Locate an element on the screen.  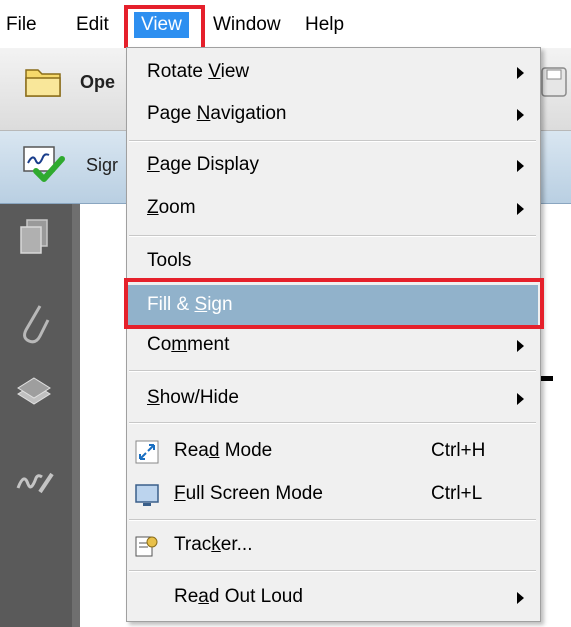
menu-item-comment: Comment is located at coordinates (332, 345).